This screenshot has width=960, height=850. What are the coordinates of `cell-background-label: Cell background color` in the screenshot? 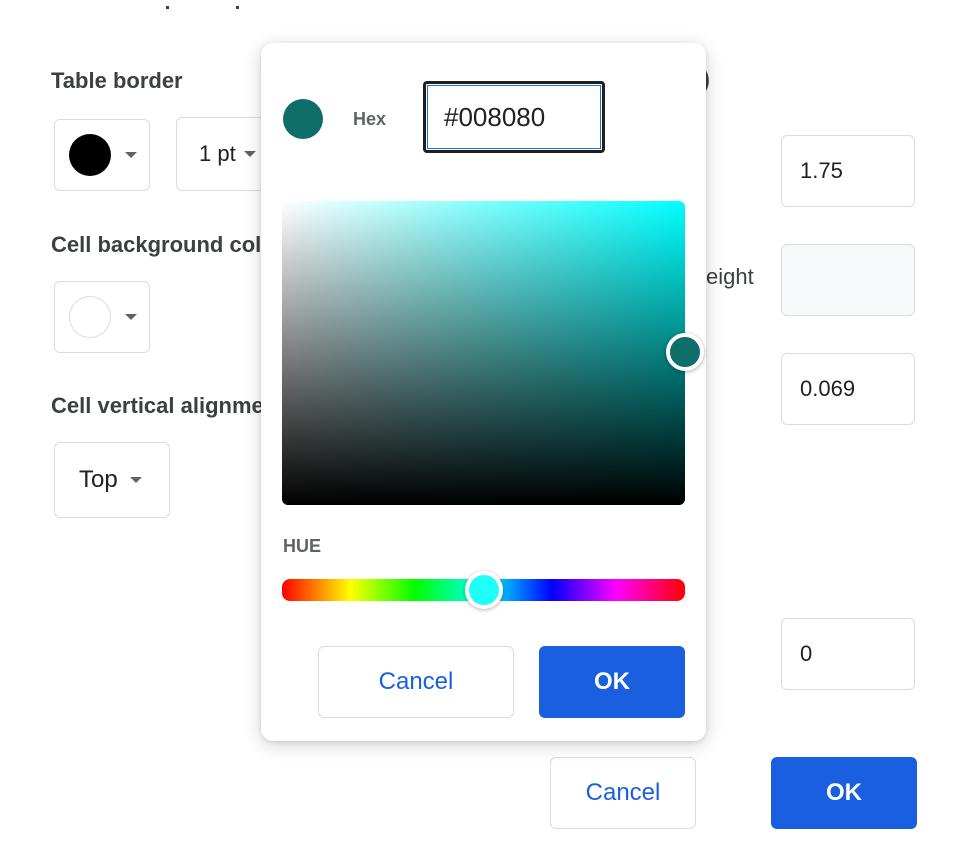 It's located at (156, 244).